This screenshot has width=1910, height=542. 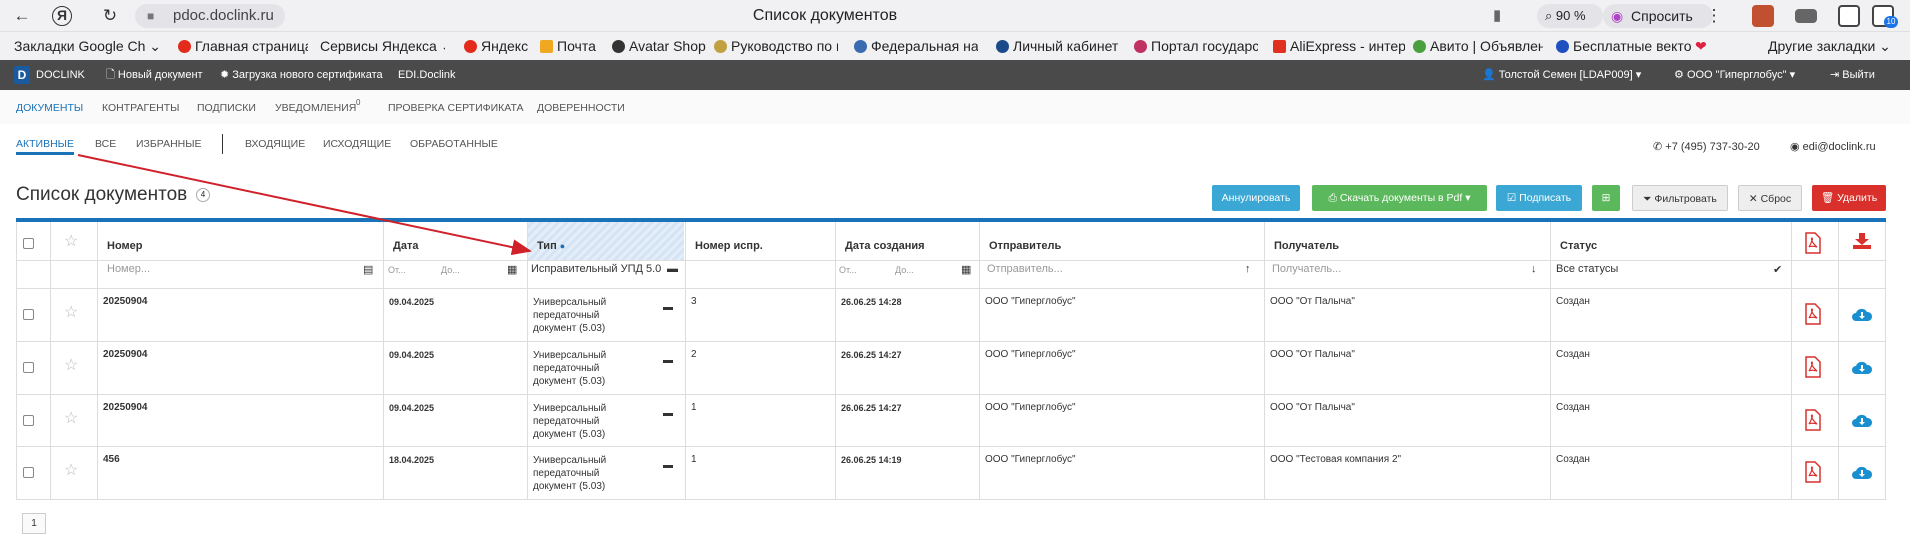 I want to click on reset-button: ✕ Сброс, so click(x=1770, y=198).